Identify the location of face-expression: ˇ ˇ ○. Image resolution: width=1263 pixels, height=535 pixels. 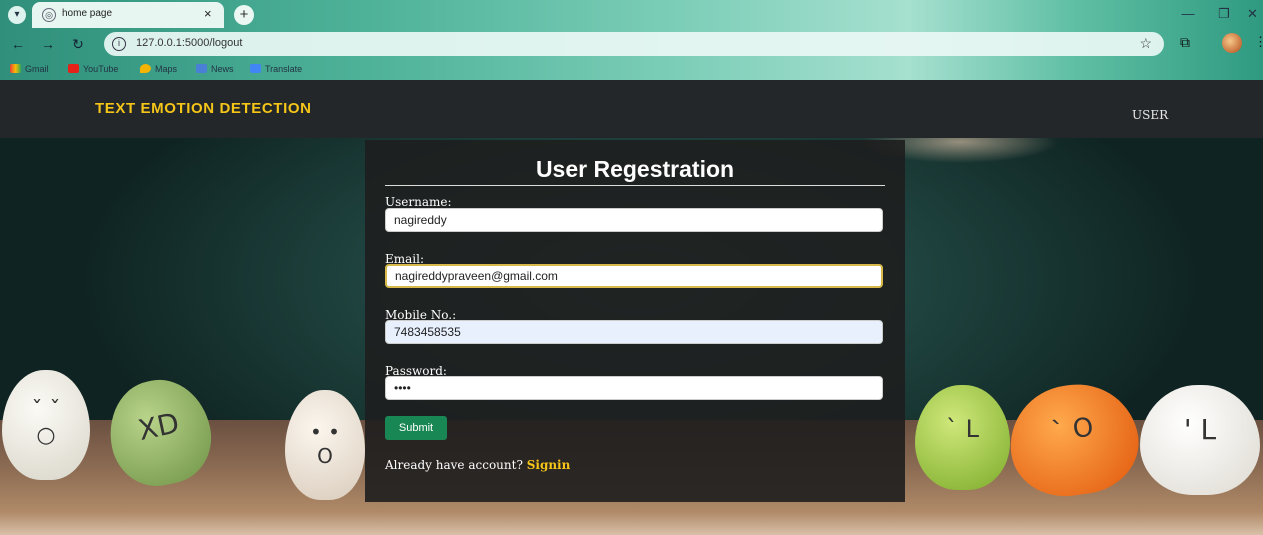
(46, 423).